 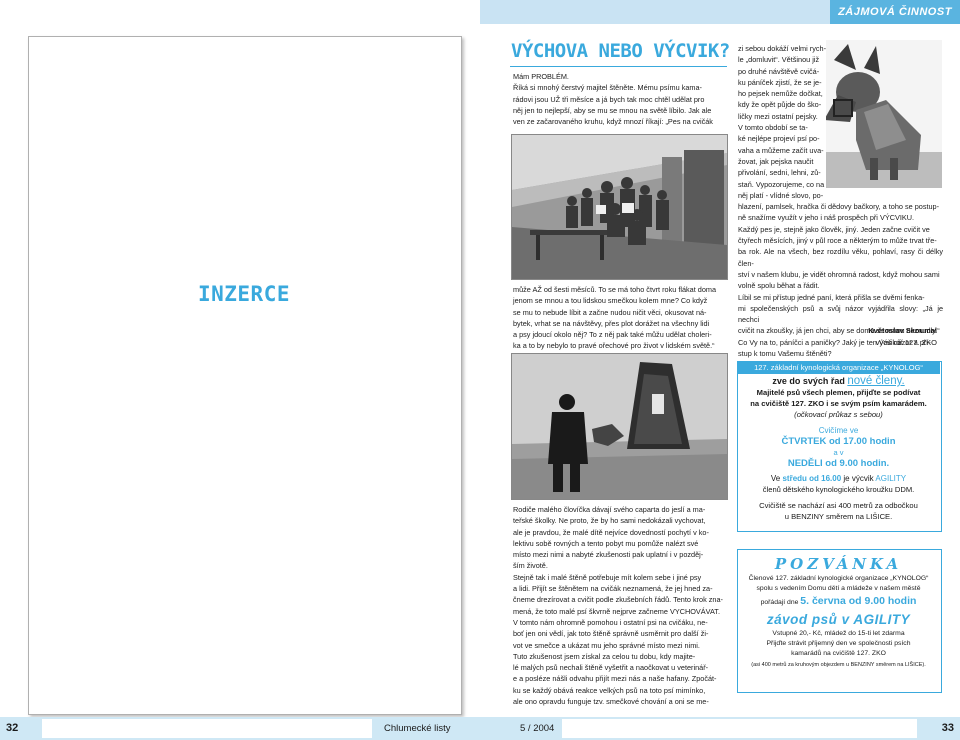 What do you see at coordinates (780, 94) in the screenshot?
I see `text-line: ho pejsek nemůže dočkat,` at bounding box center [780, 94].